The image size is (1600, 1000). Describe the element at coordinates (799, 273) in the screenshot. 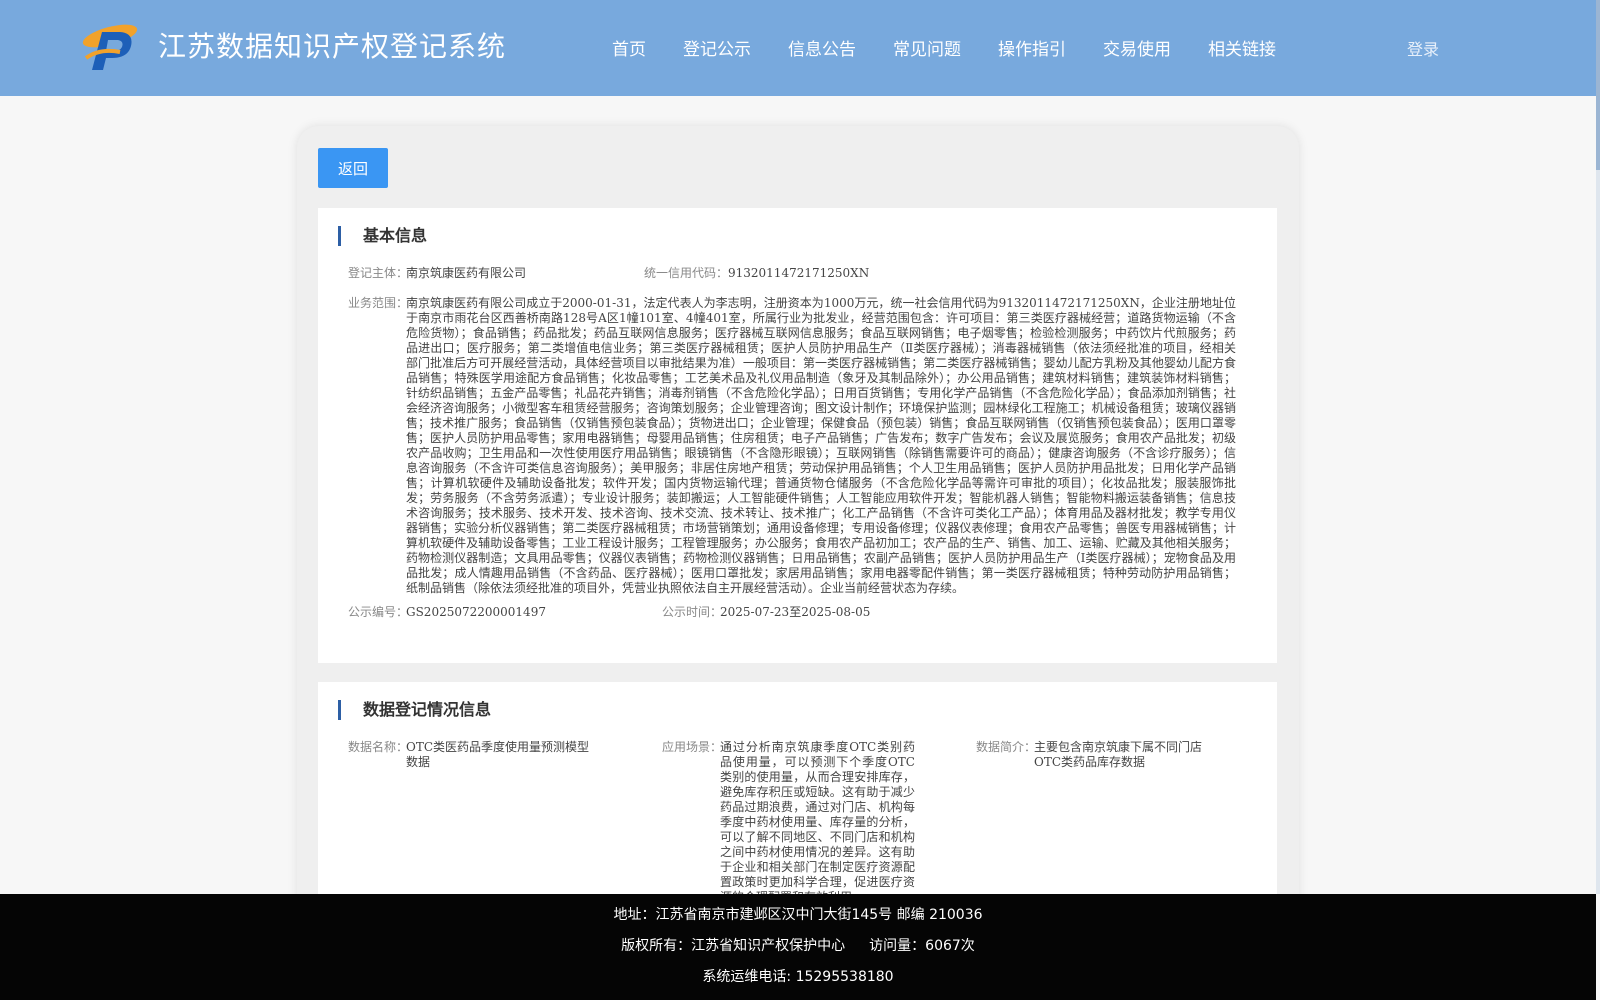

I see `field-value: 9132011472171250XN` at that location.